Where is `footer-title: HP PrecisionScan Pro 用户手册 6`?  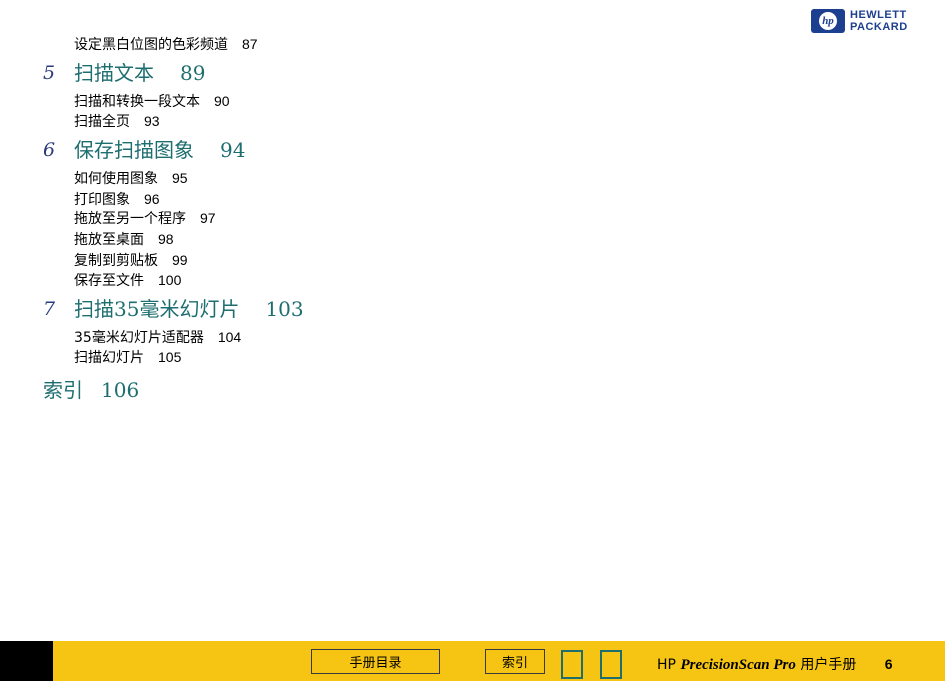 footer-title: HP PrecisionScan Pro 用户手册 6 is located at coordinates (775, 664).